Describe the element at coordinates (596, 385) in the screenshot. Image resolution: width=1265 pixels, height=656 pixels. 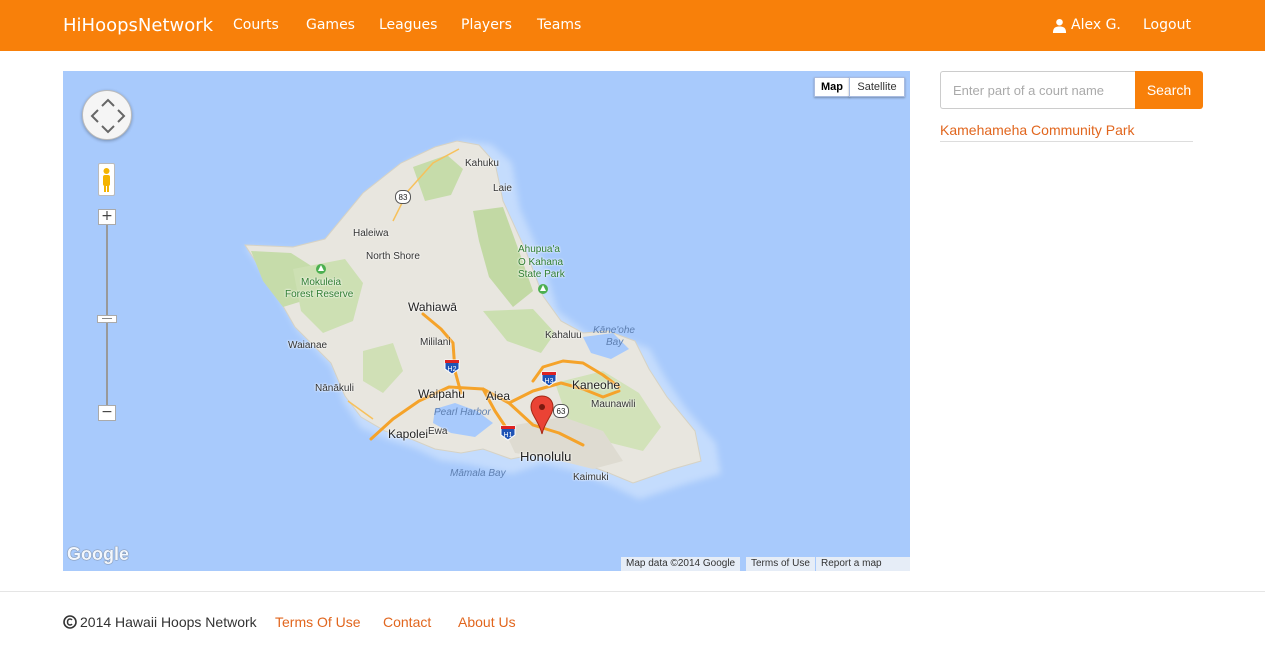
I see `place-label: Kaneohe` at that location.